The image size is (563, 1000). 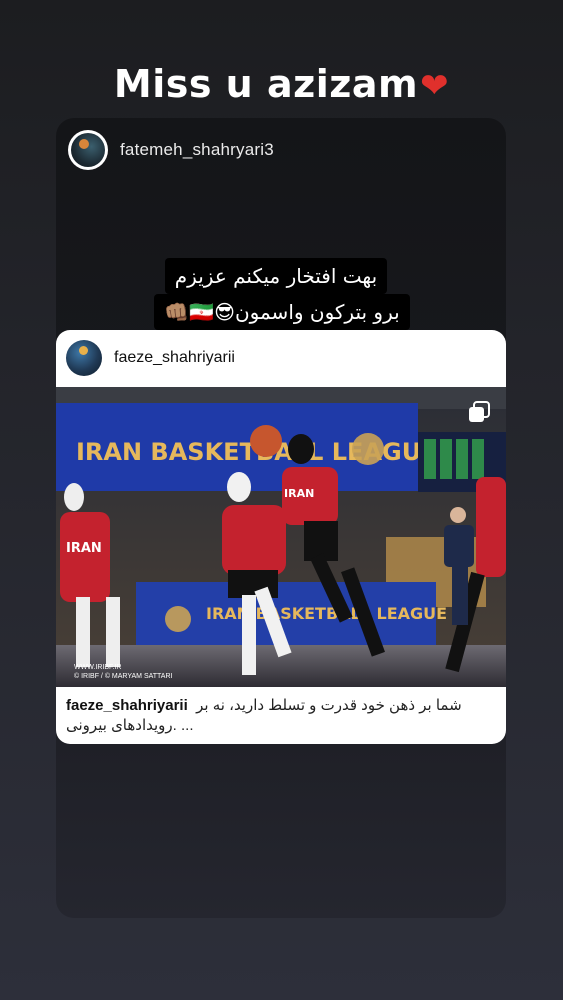 What do you see at coordinates (174, 358) in the screenshot?
I see `post-author-username: faeze_shahriyarii` at bounding box center [174, 358].